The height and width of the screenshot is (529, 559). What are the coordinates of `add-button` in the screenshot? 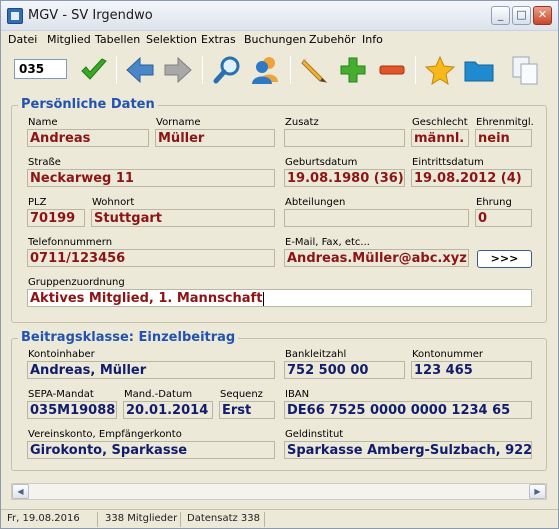 It's located at (353, 70).